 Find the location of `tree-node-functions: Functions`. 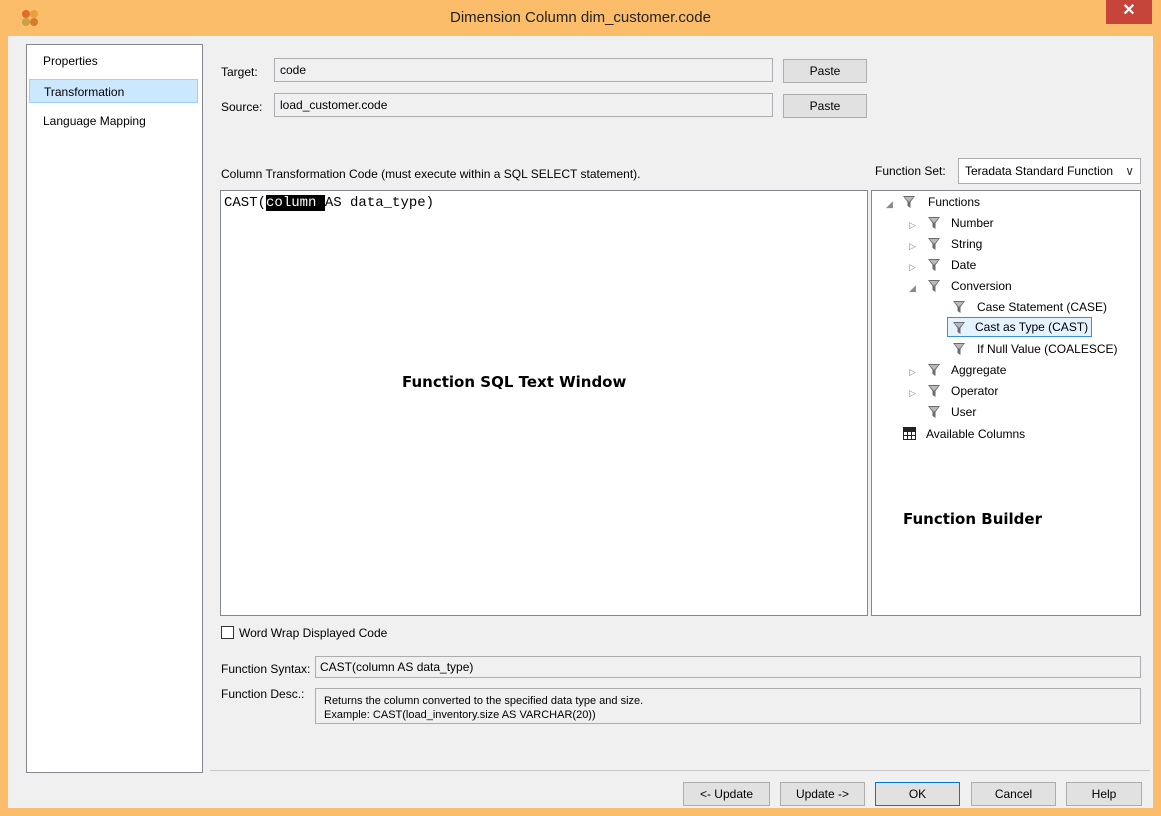

tree-node-functions: Functions is located at coordinates (954, 202).